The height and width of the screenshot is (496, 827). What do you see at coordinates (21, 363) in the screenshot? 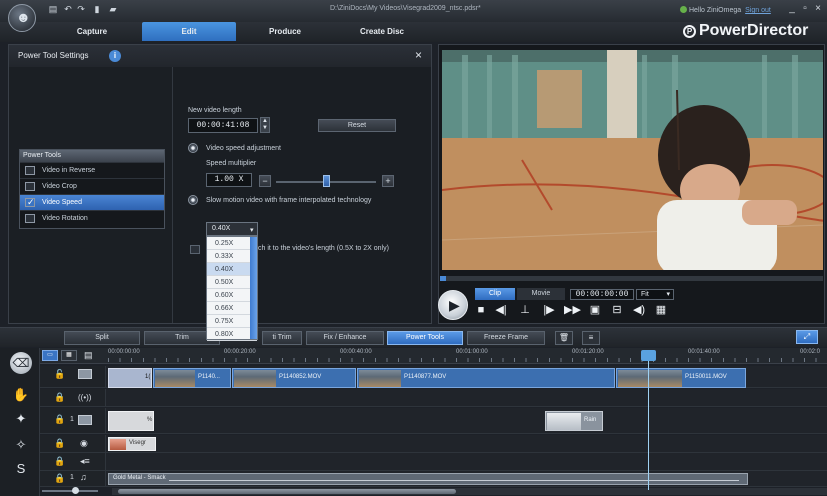
I see `media-room-icon: ⌫` at bounding box center [21, 363].